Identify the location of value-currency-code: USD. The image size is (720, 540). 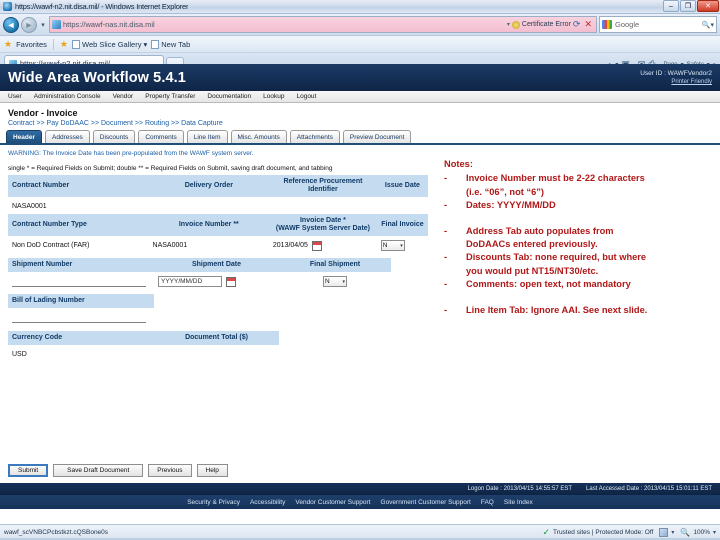
(19, 354).